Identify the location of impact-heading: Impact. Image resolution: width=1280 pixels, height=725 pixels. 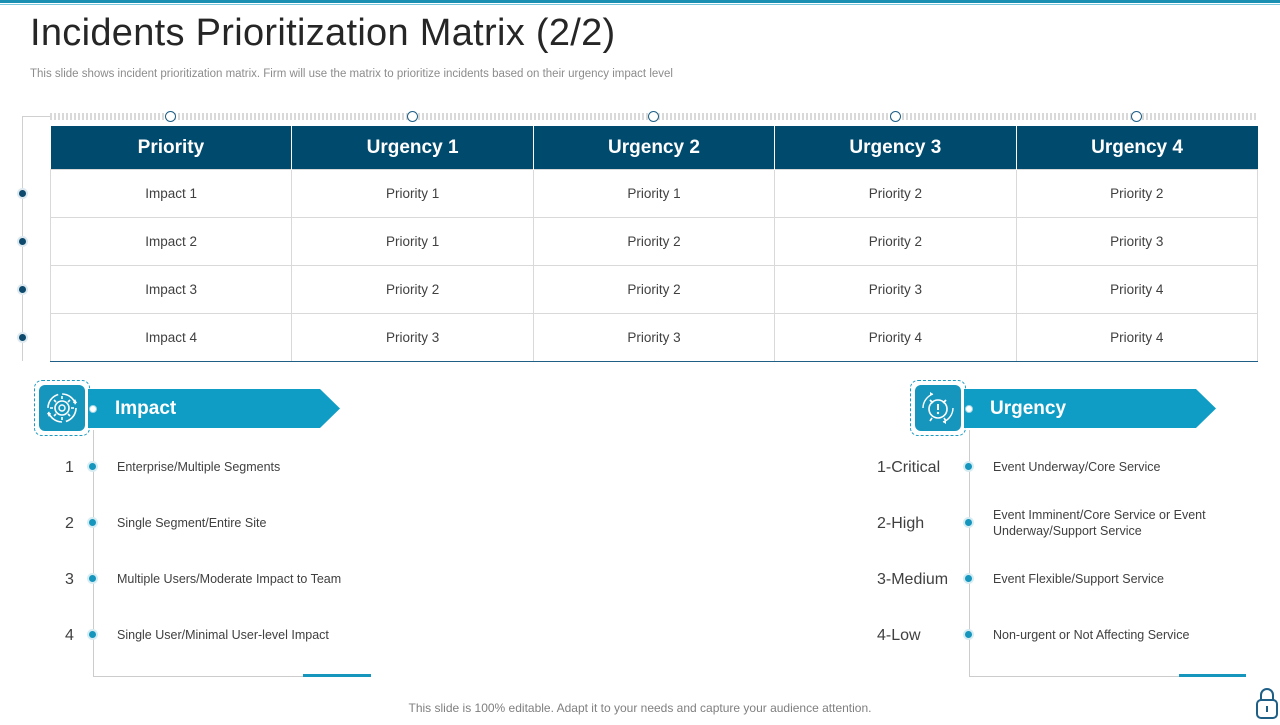
(146, 408).